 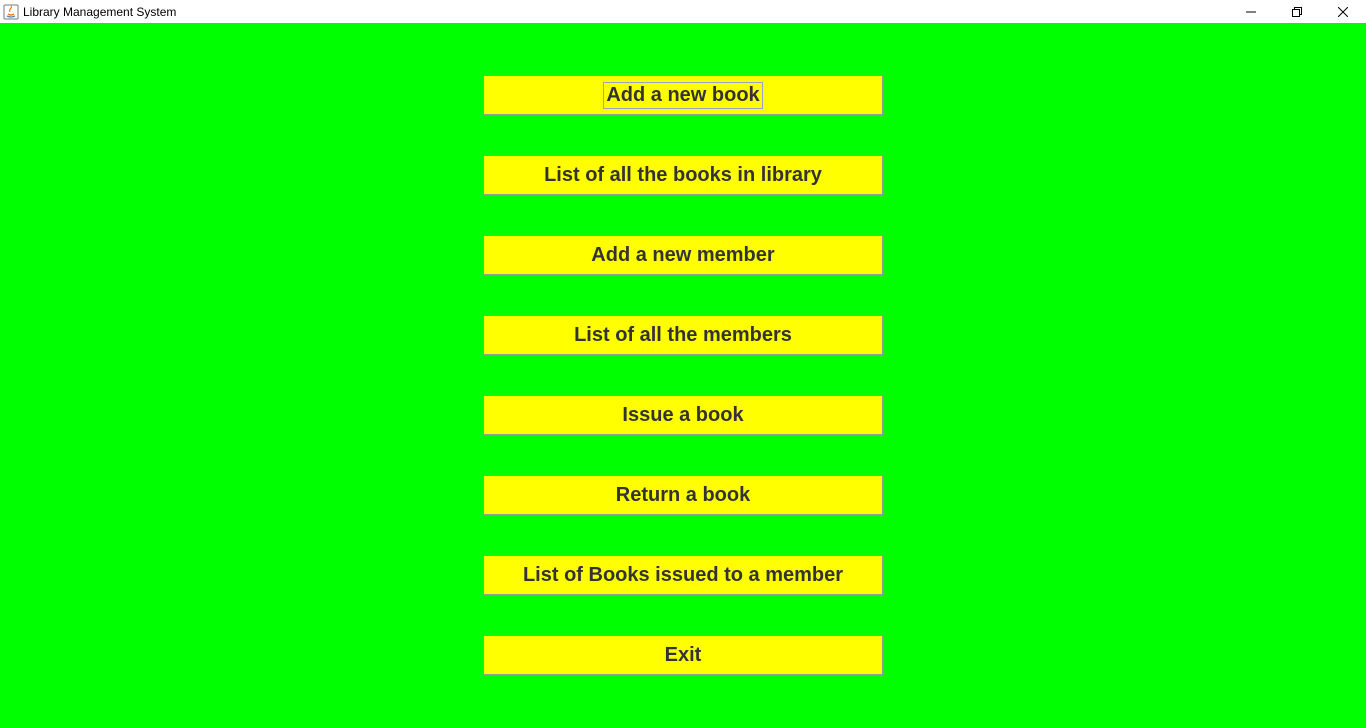 I want to click on minimize-button, so click(x=1251, y=11).